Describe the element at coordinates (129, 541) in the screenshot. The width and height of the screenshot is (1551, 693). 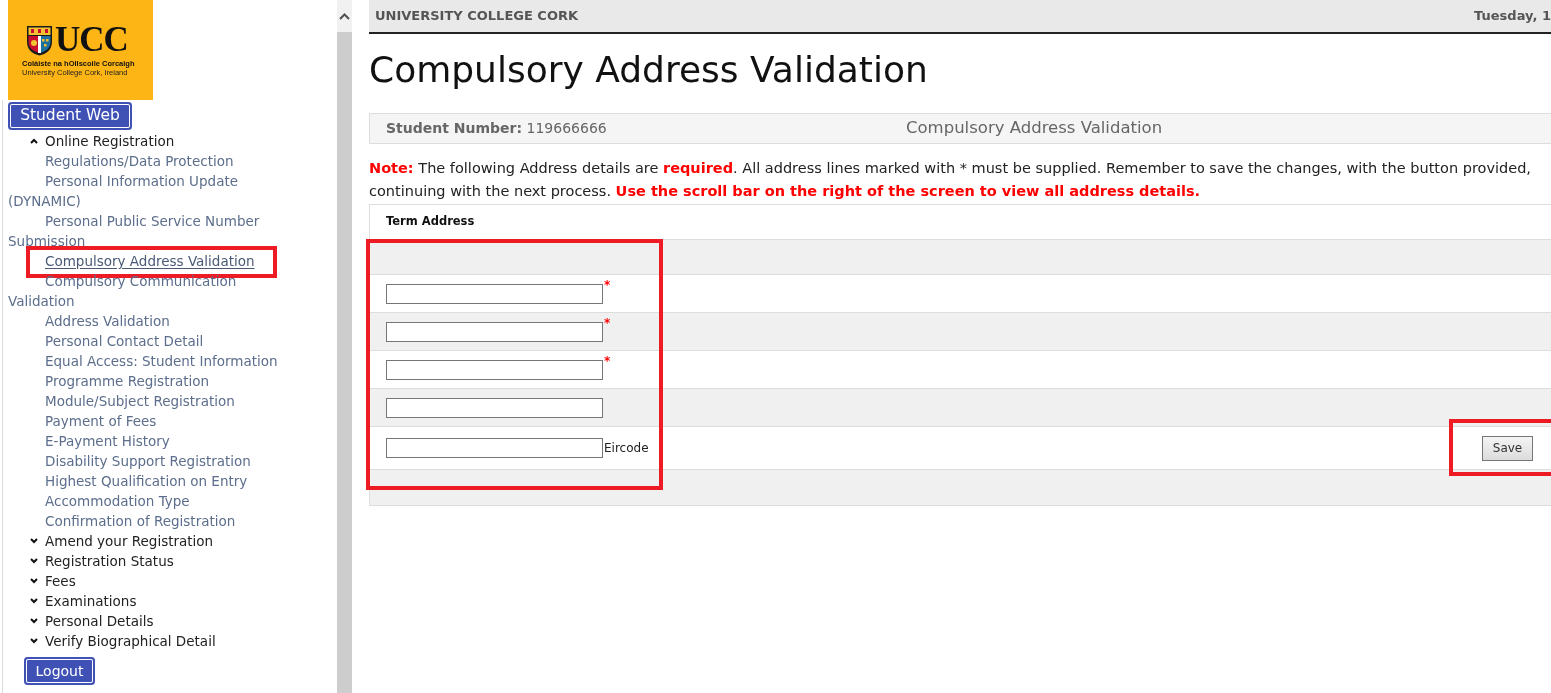
I see `menu-section-link: Amend your Registration` at that location.